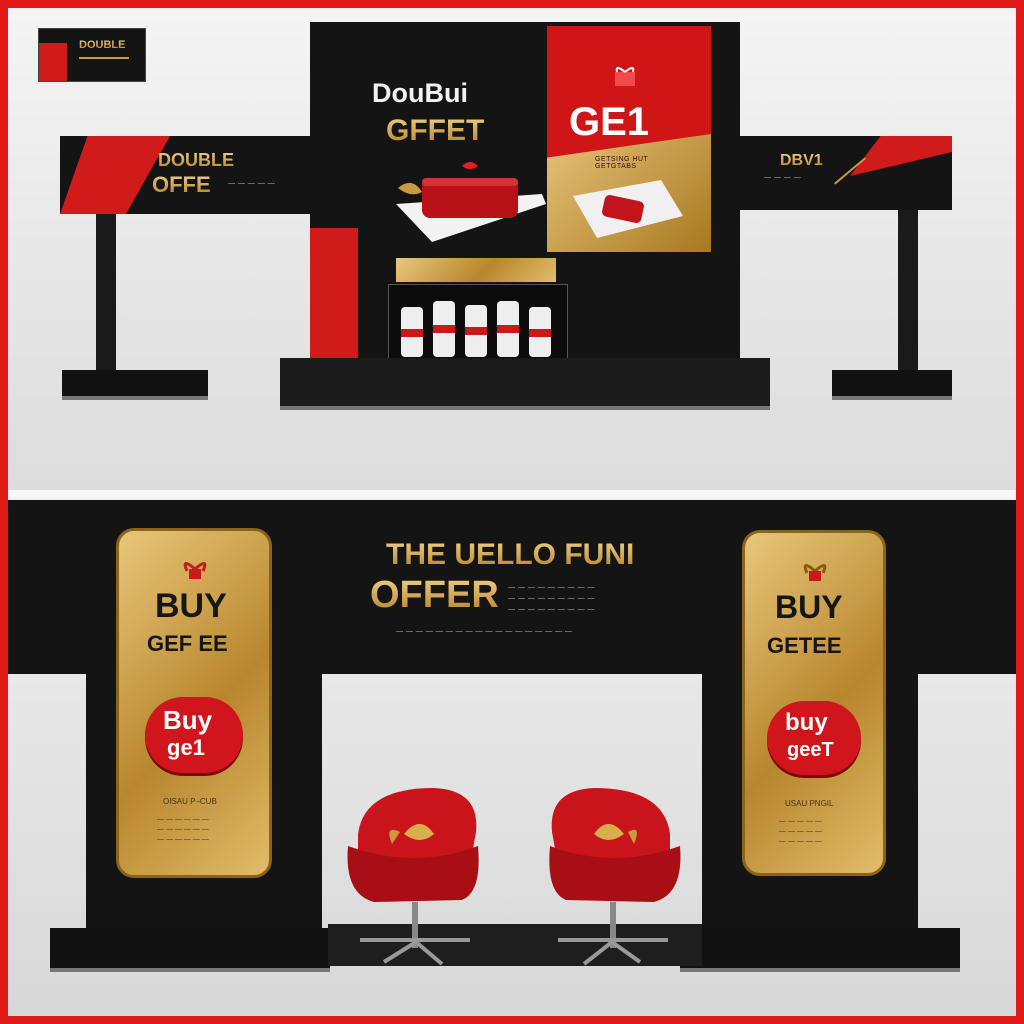  Describe the element at coordinates (252, 183) in the screenshot. I see `left-sign-fine: — — — — —` at that location.